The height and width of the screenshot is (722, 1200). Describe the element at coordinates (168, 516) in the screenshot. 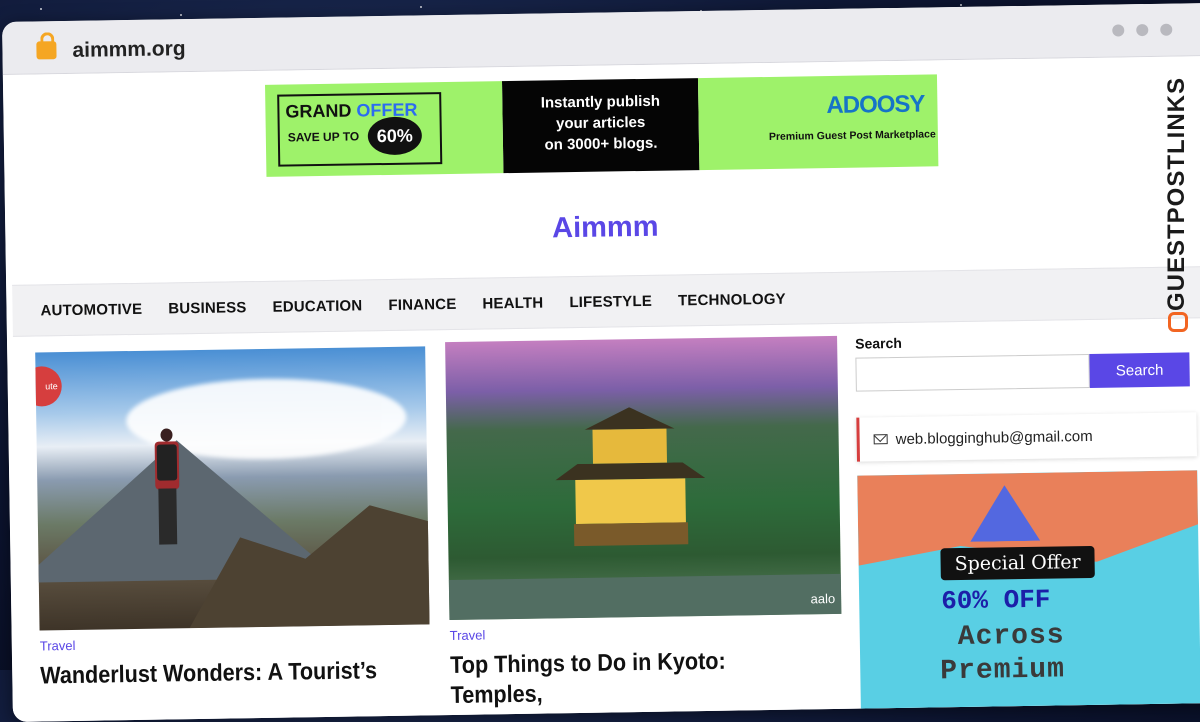

I see `hiker-legs` at that location.